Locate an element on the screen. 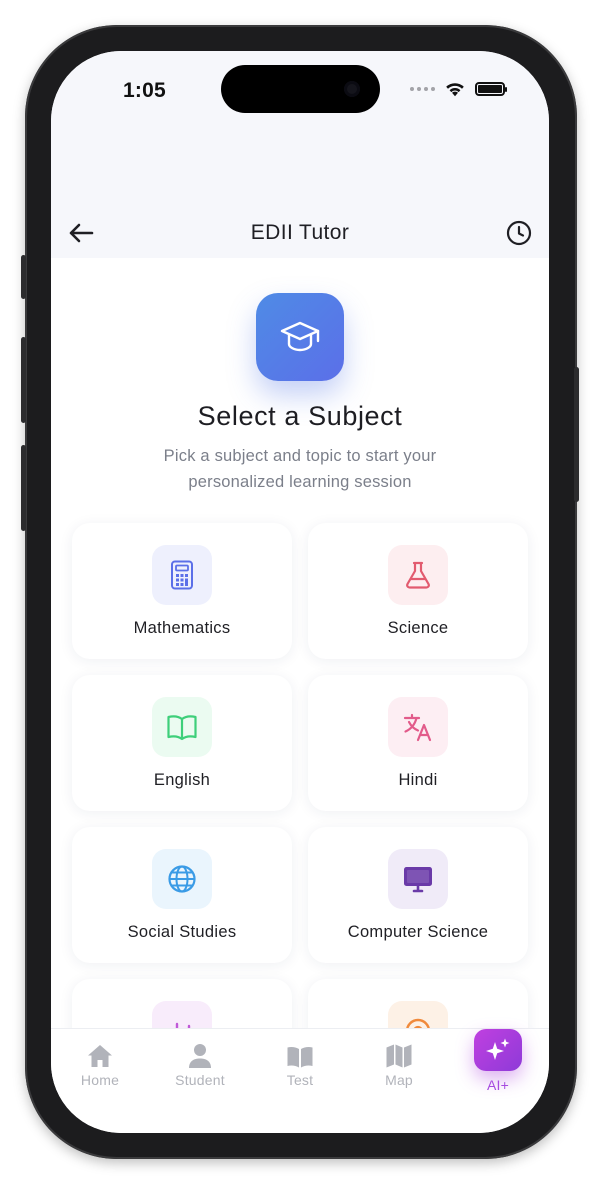  monitor-icon is located at coordinates (418, 880).